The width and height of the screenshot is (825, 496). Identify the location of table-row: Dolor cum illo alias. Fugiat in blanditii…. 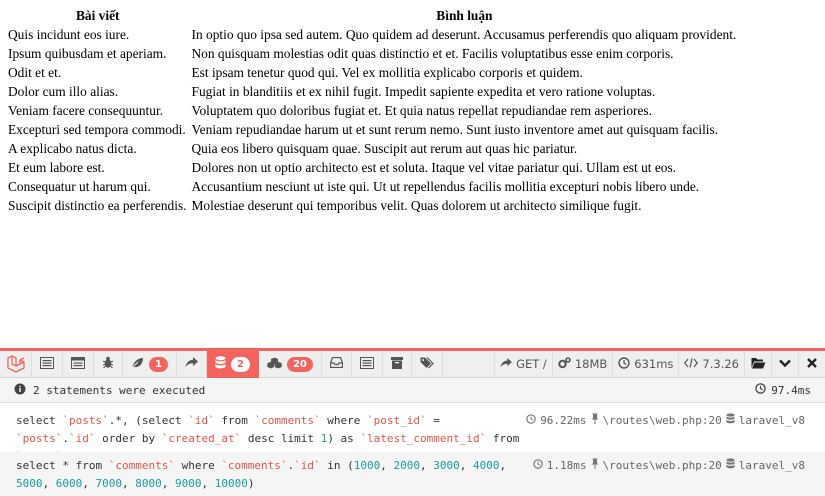
(372, 91).